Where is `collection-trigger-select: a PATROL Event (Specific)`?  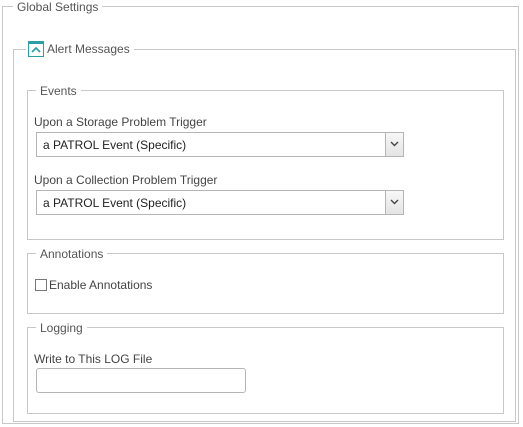
collection-trigger-select: a PATROL Event (Specific) is located at coordinates (220, 202).